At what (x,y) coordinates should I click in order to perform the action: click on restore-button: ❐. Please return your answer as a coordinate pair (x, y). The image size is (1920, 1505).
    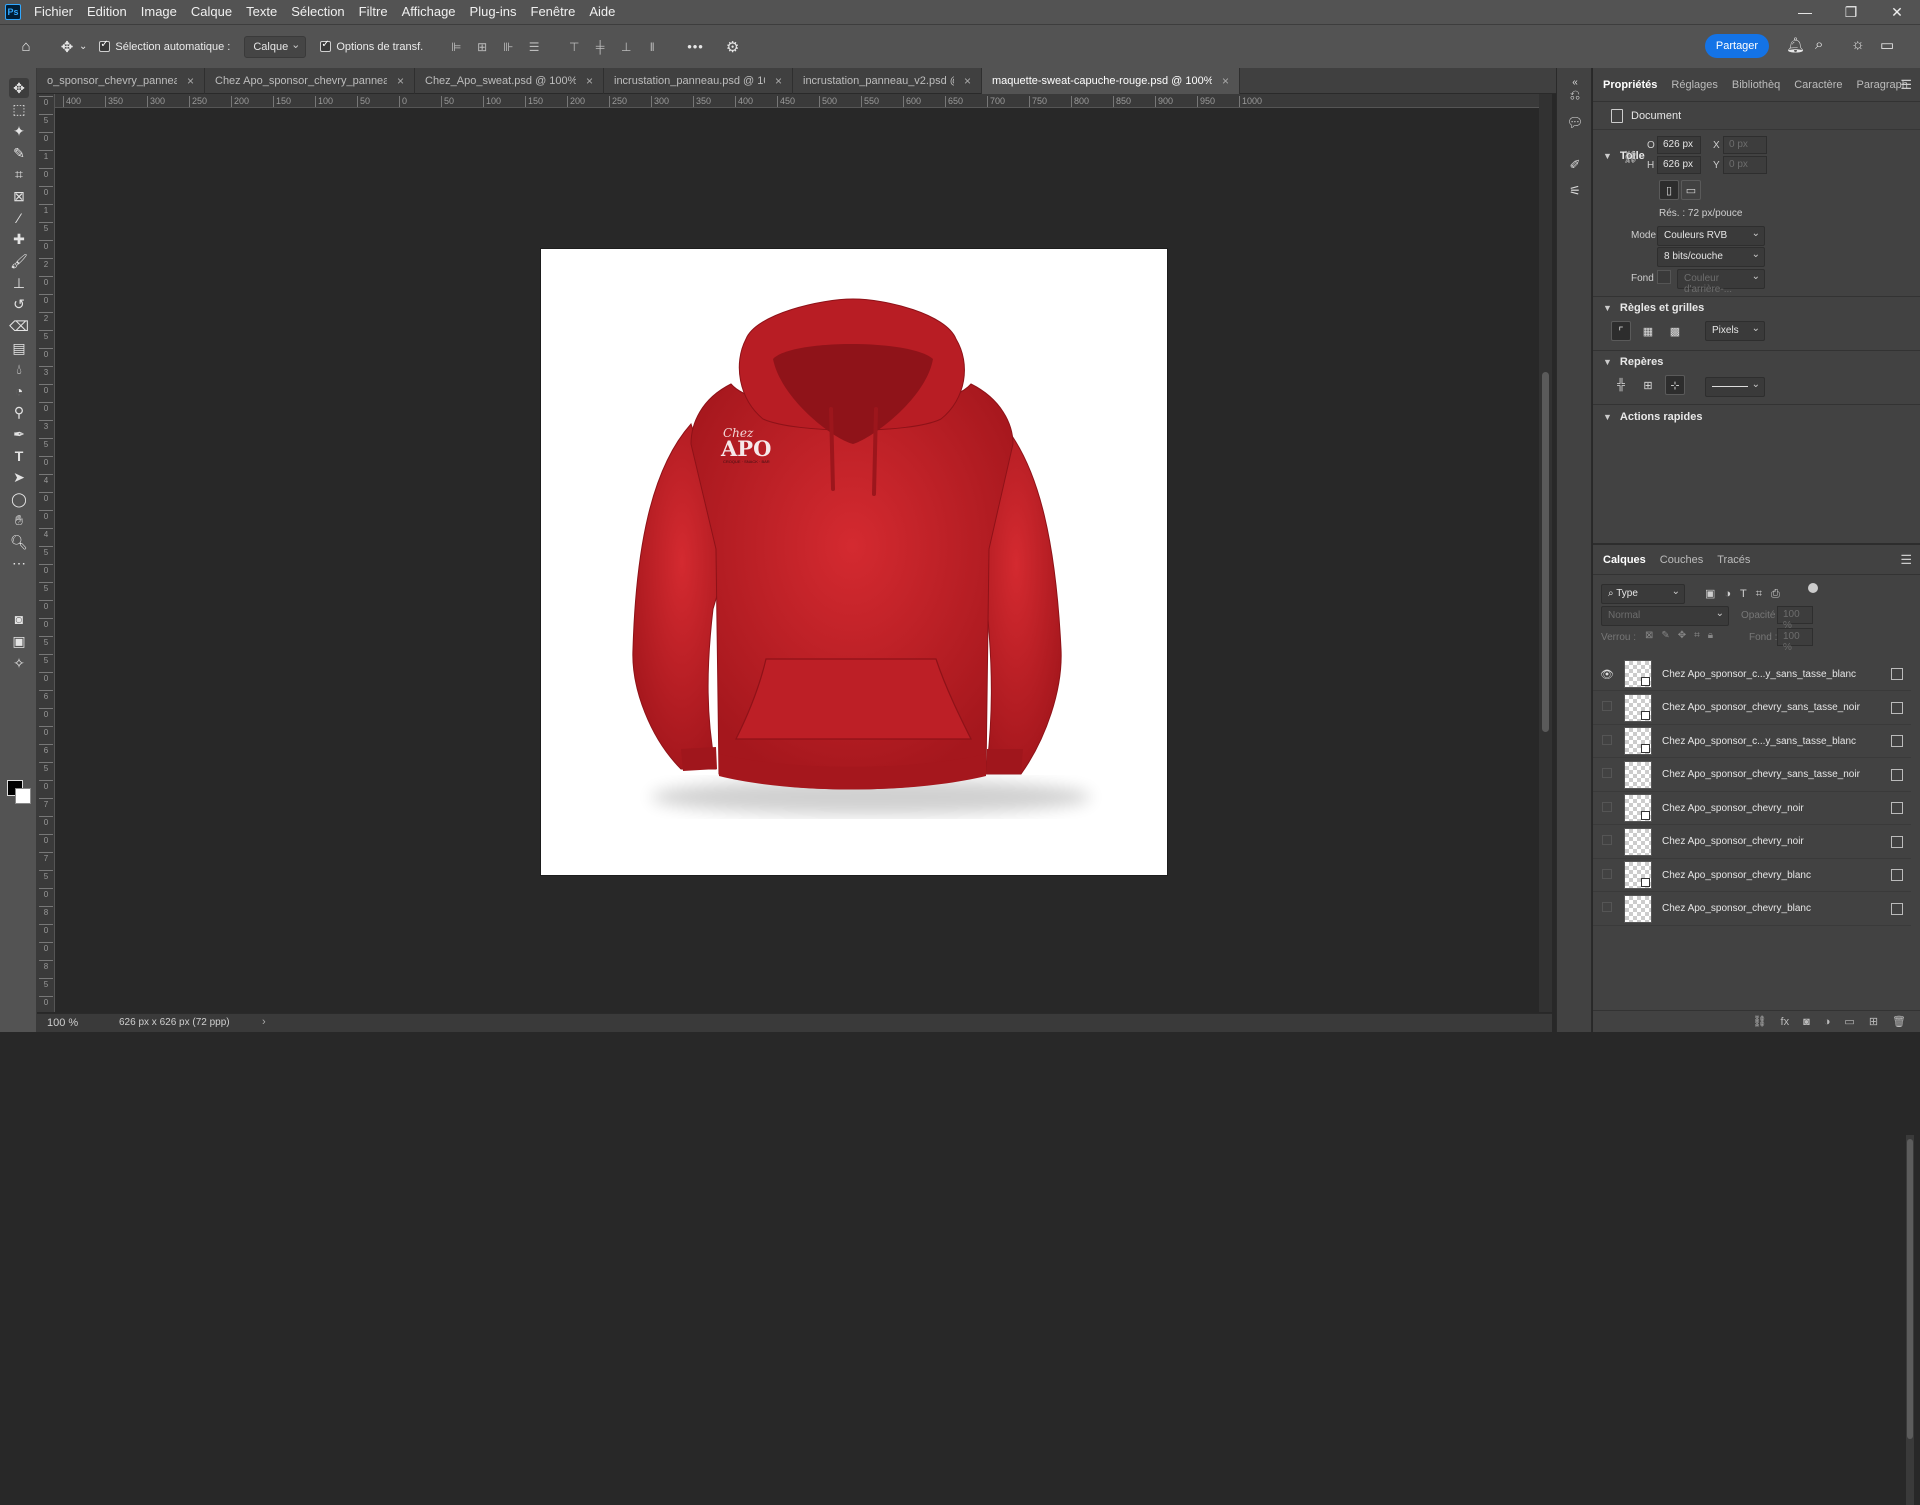
    Looking at the image, I should click on (1851, 12).